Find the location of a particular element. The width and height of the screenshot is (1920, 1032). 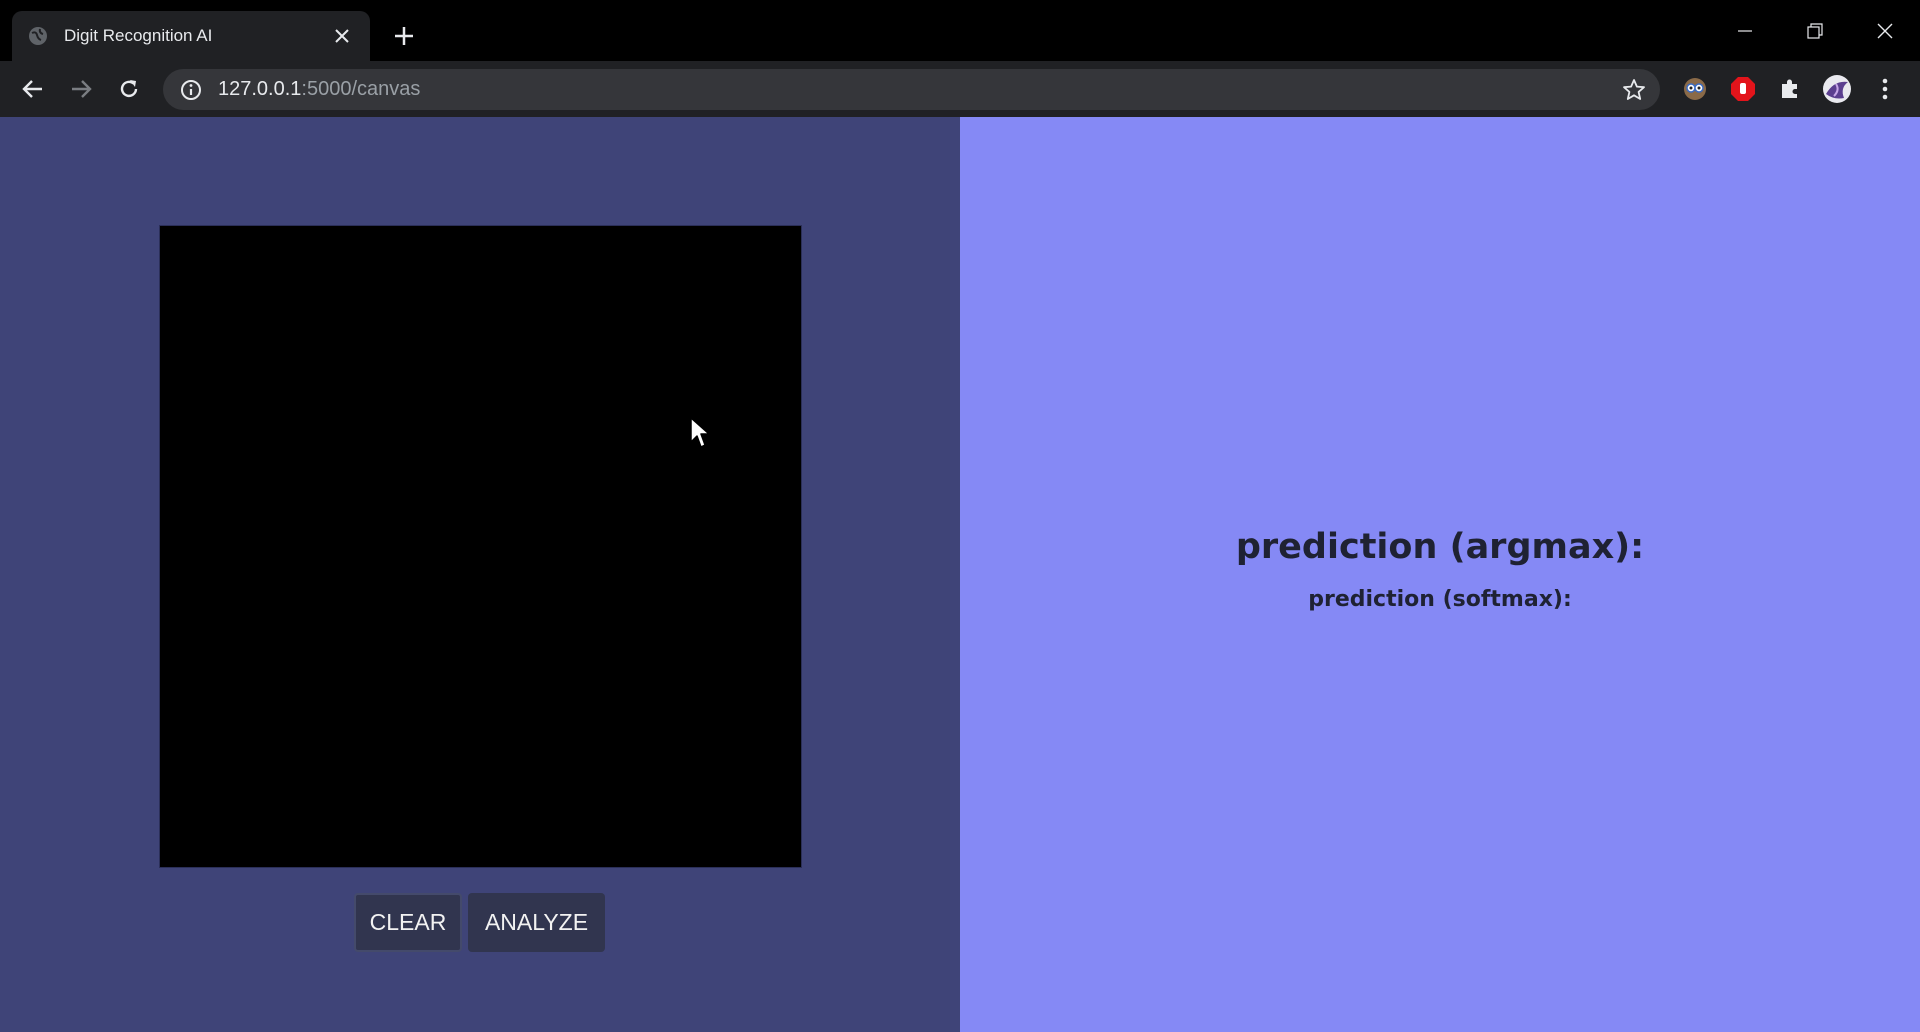

extension-owl-icon is located at coordinates (1695, 89).